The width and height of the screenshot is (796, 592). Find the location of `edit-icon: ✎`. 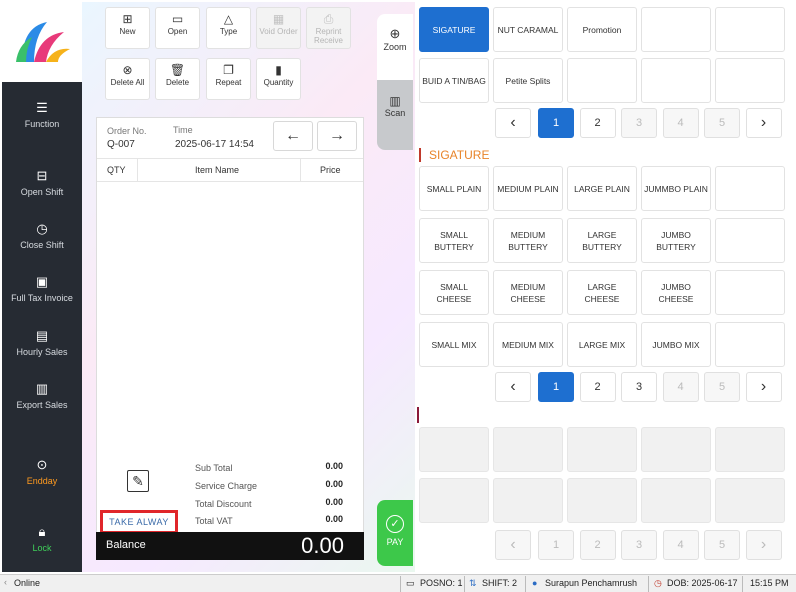

edit-icon: ✎ is located at coordinates (138, 481).